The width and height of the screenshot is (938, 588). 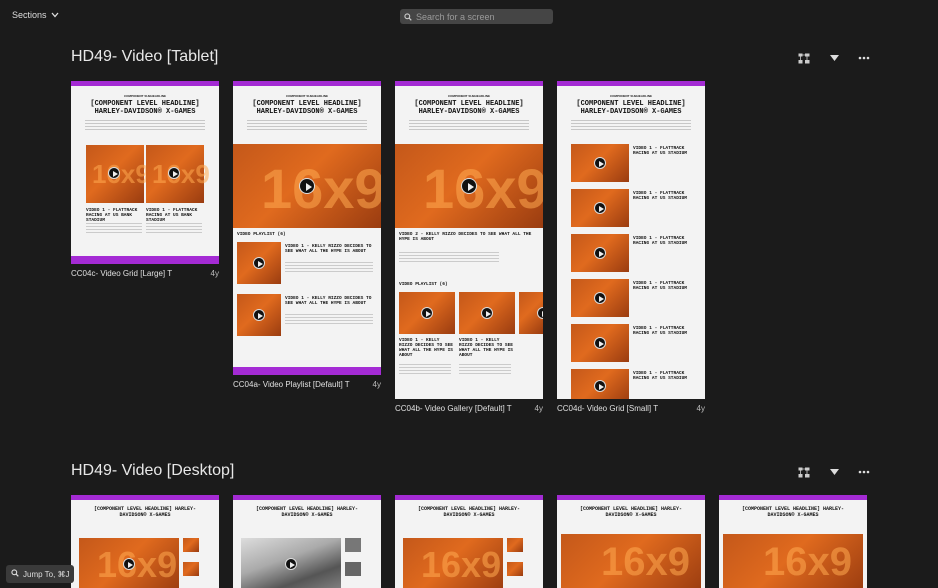 I want to click on sections-label: Sections, so click(x=29, y=15).